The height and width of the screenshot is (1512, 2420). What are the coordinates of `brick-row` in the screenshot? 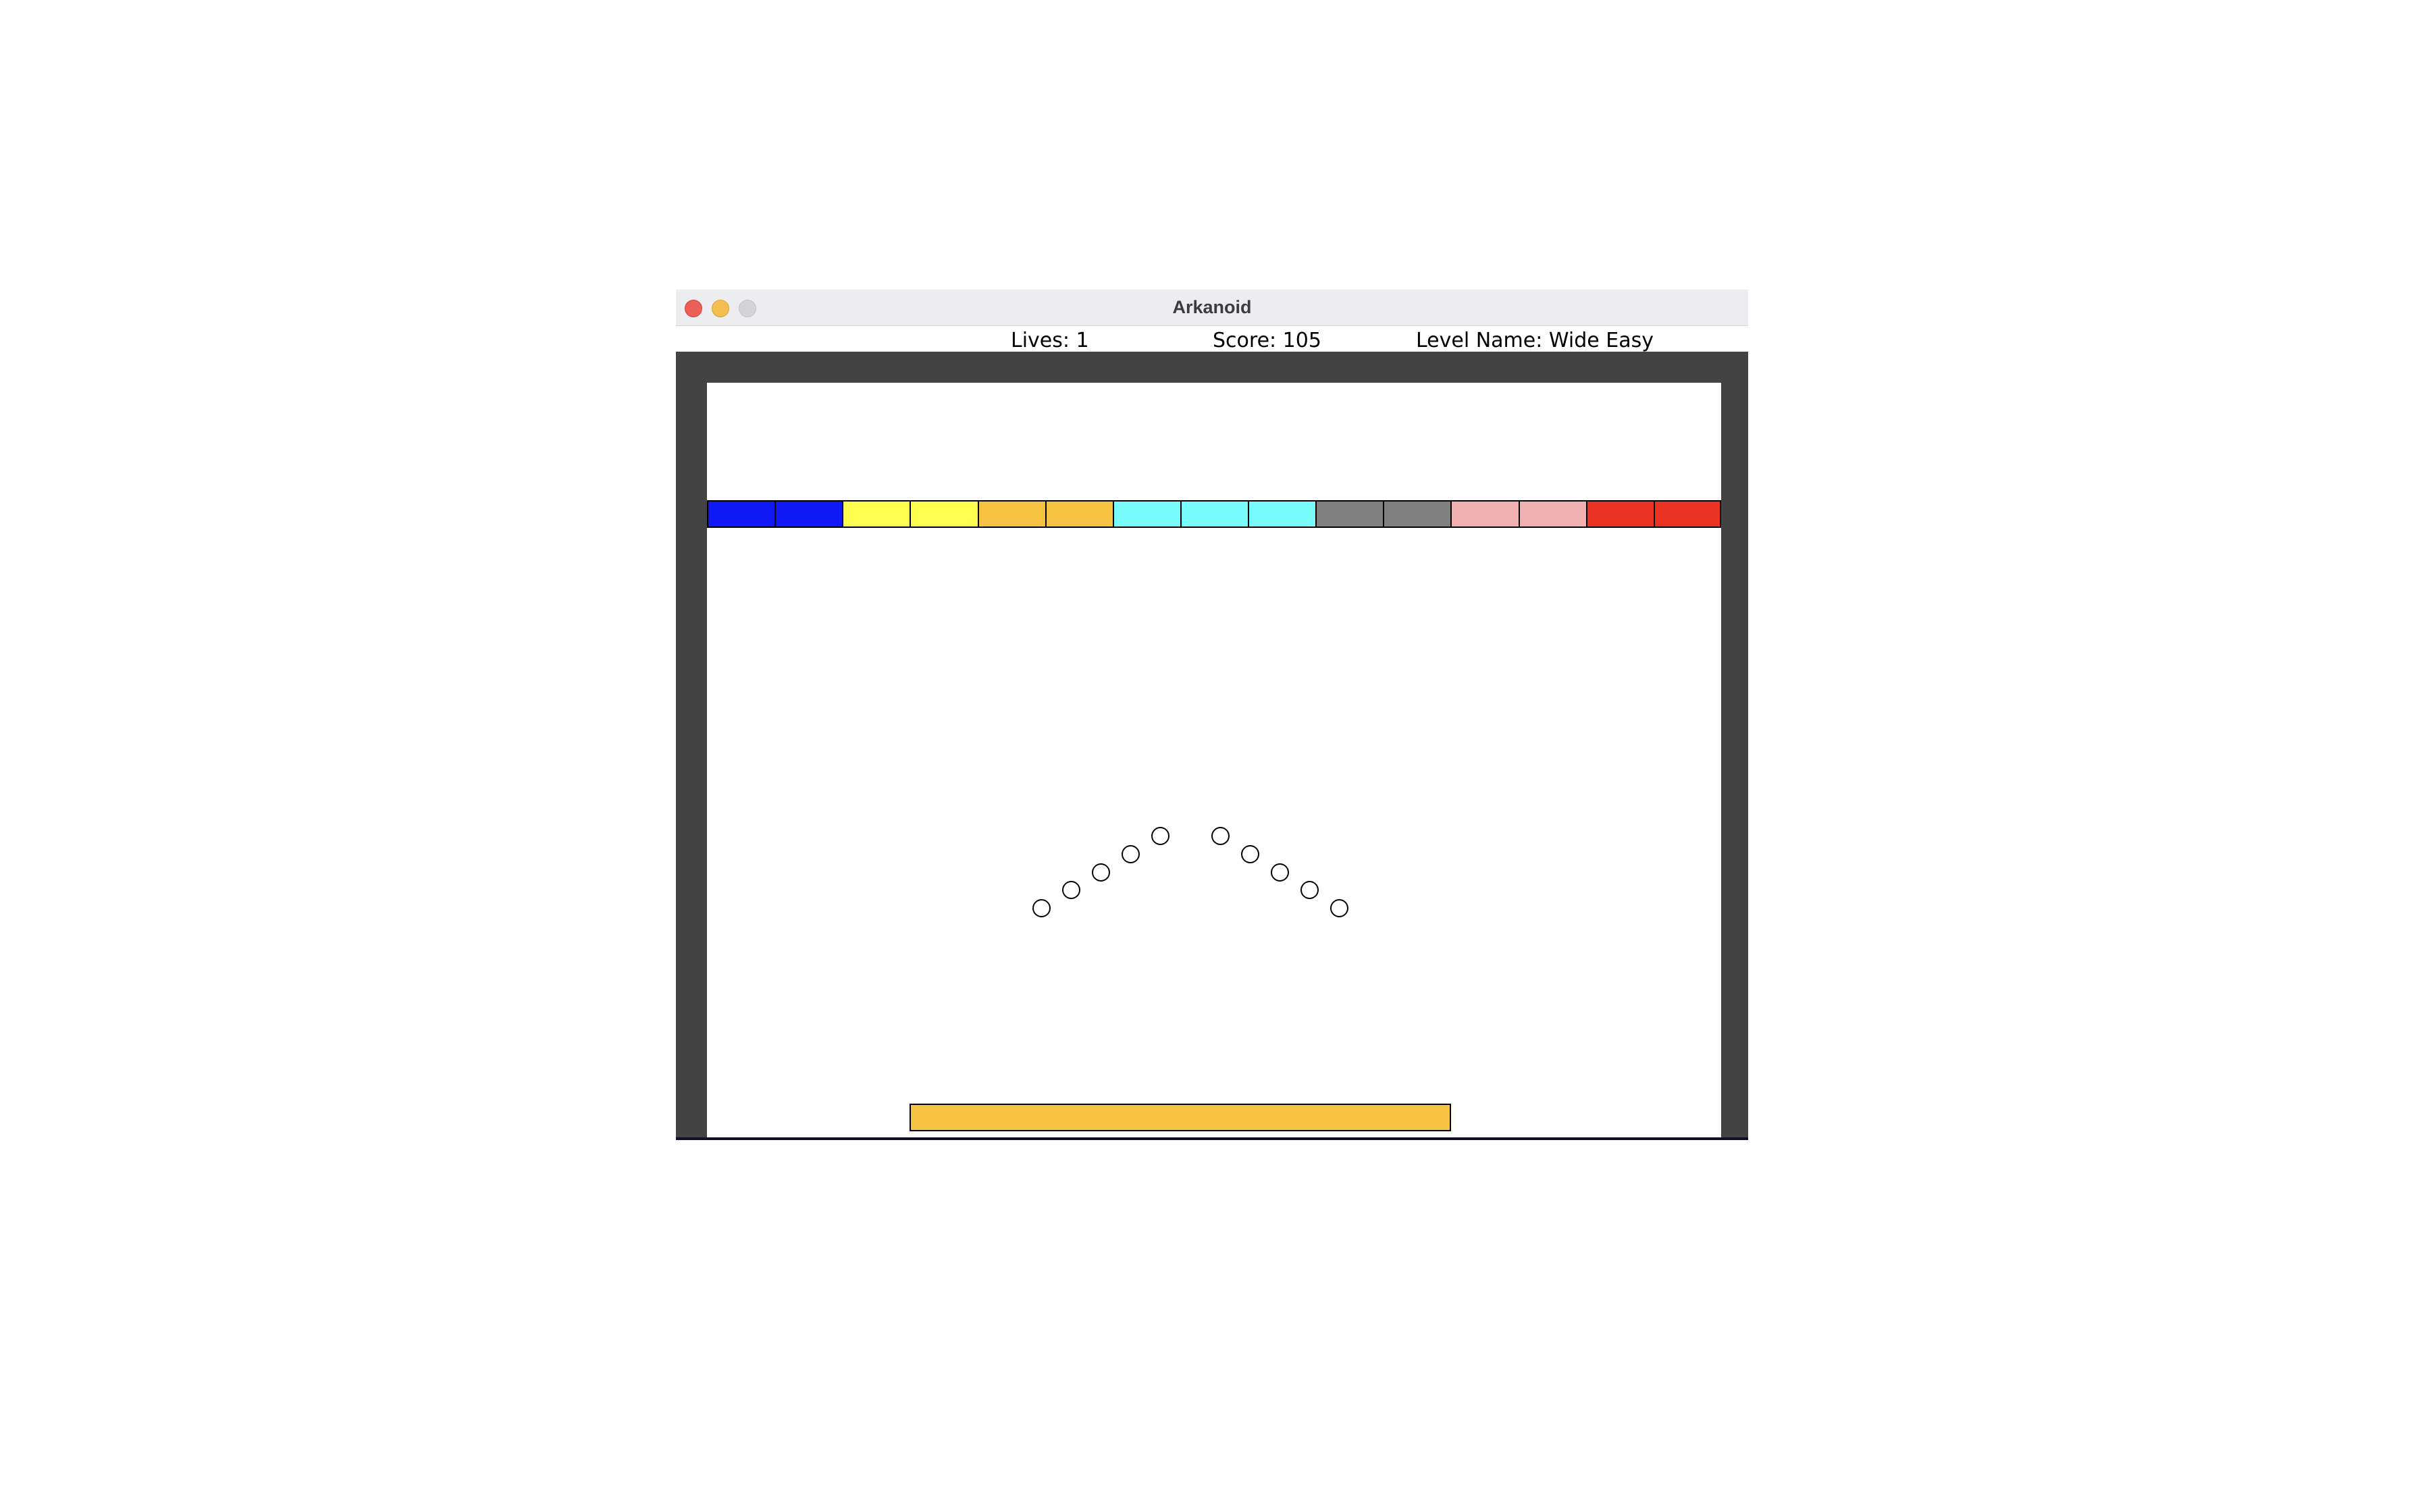 It's located at (1214, 514).